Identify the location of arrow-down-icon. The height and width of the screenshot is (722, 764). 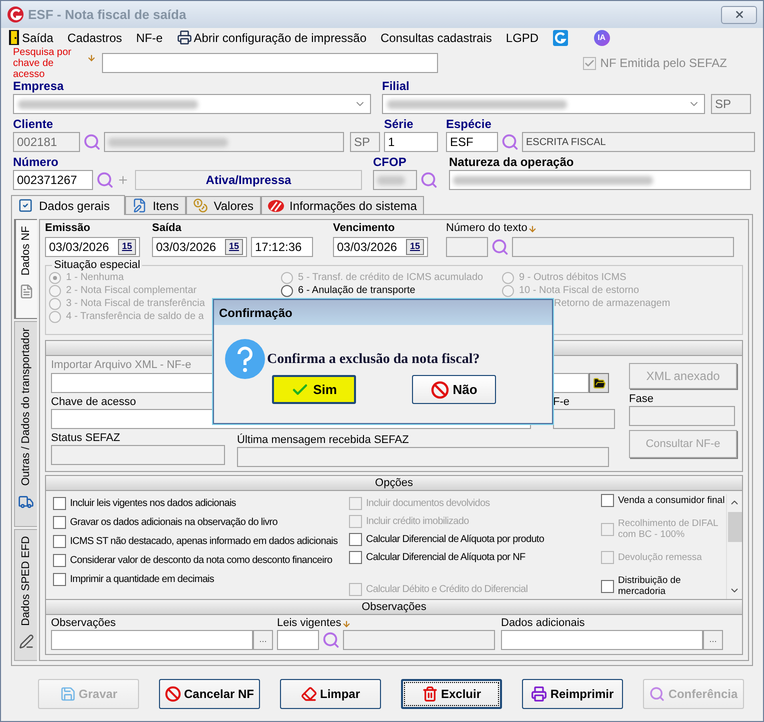
(533, 229).